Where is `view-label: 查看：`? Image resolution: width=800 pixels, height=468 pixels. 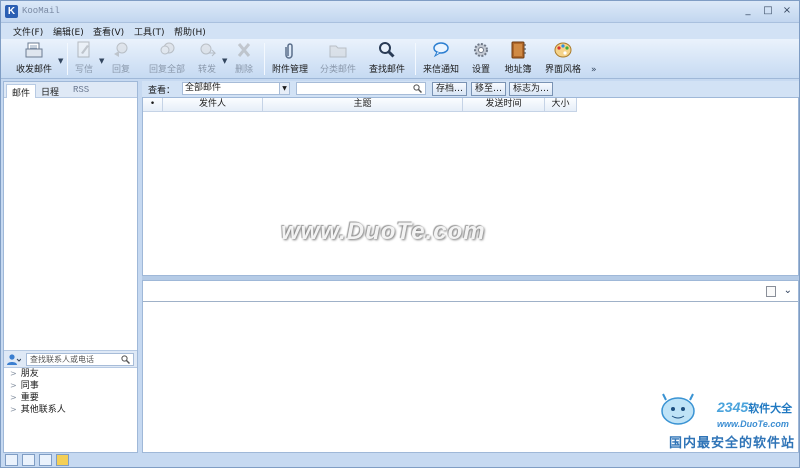 view-label: 查看： is located at coordinates (162, 91).